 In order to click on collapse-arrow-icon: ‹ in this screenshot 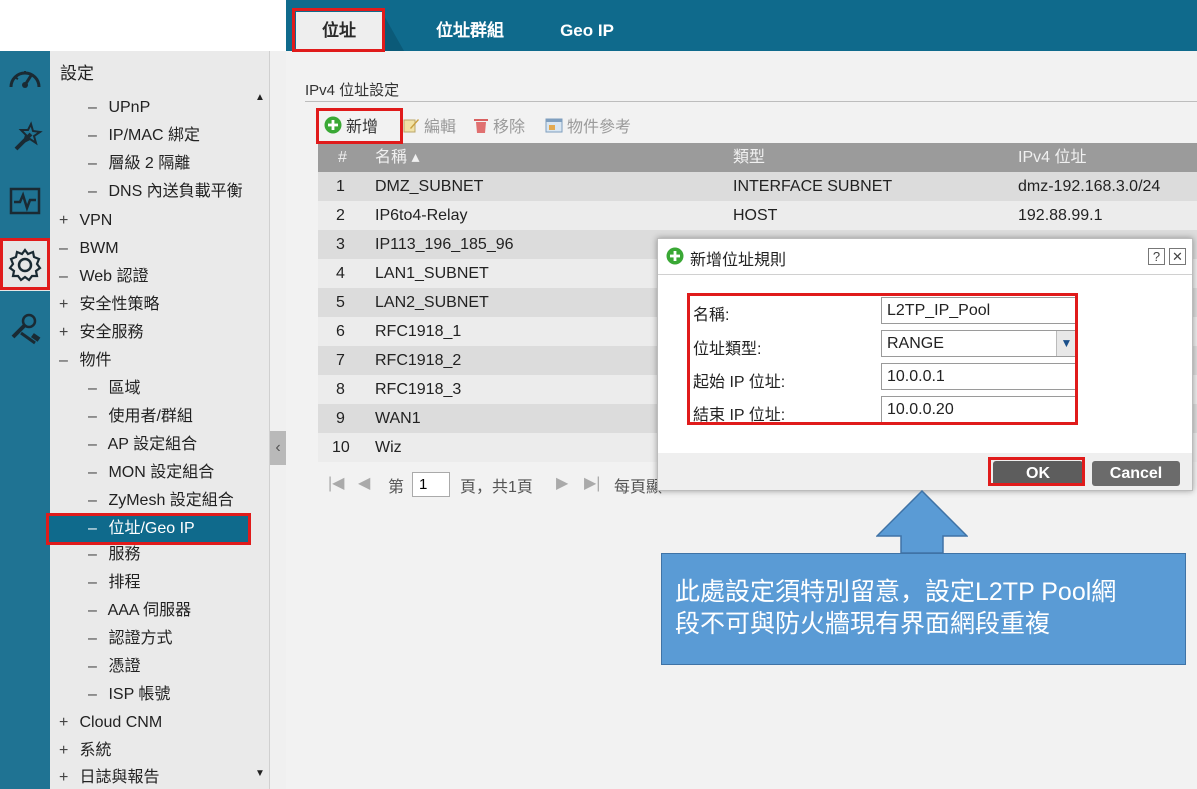, I will do `click(278, 448)`.